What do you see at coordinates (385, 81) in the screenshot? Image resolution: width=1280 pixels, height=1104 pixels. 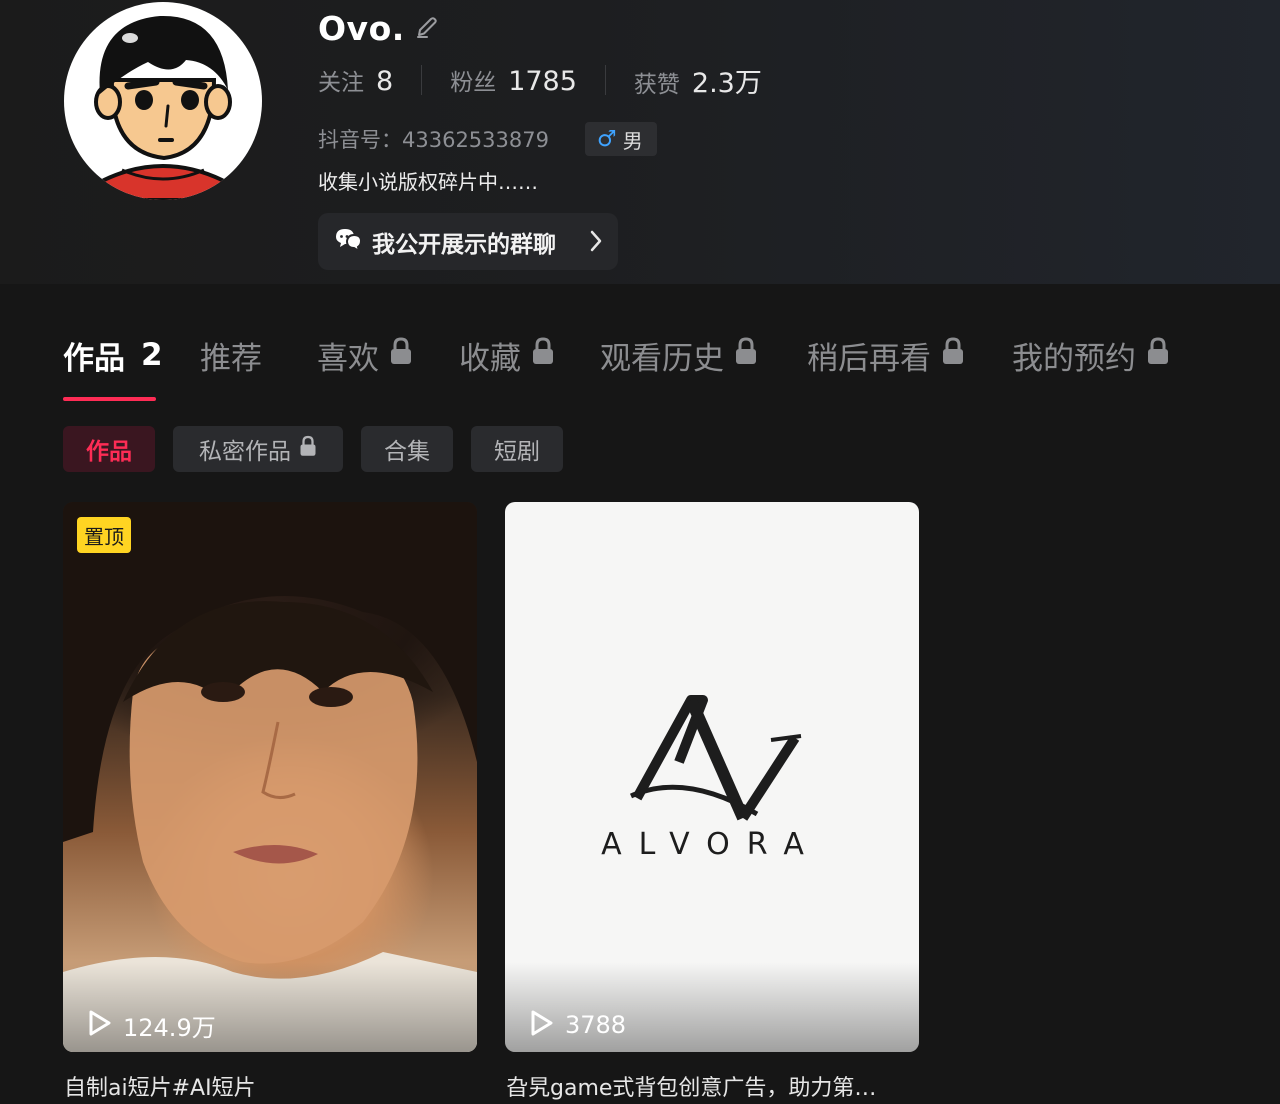 I see `stat-value: 8` at bounding box center [385, 81].